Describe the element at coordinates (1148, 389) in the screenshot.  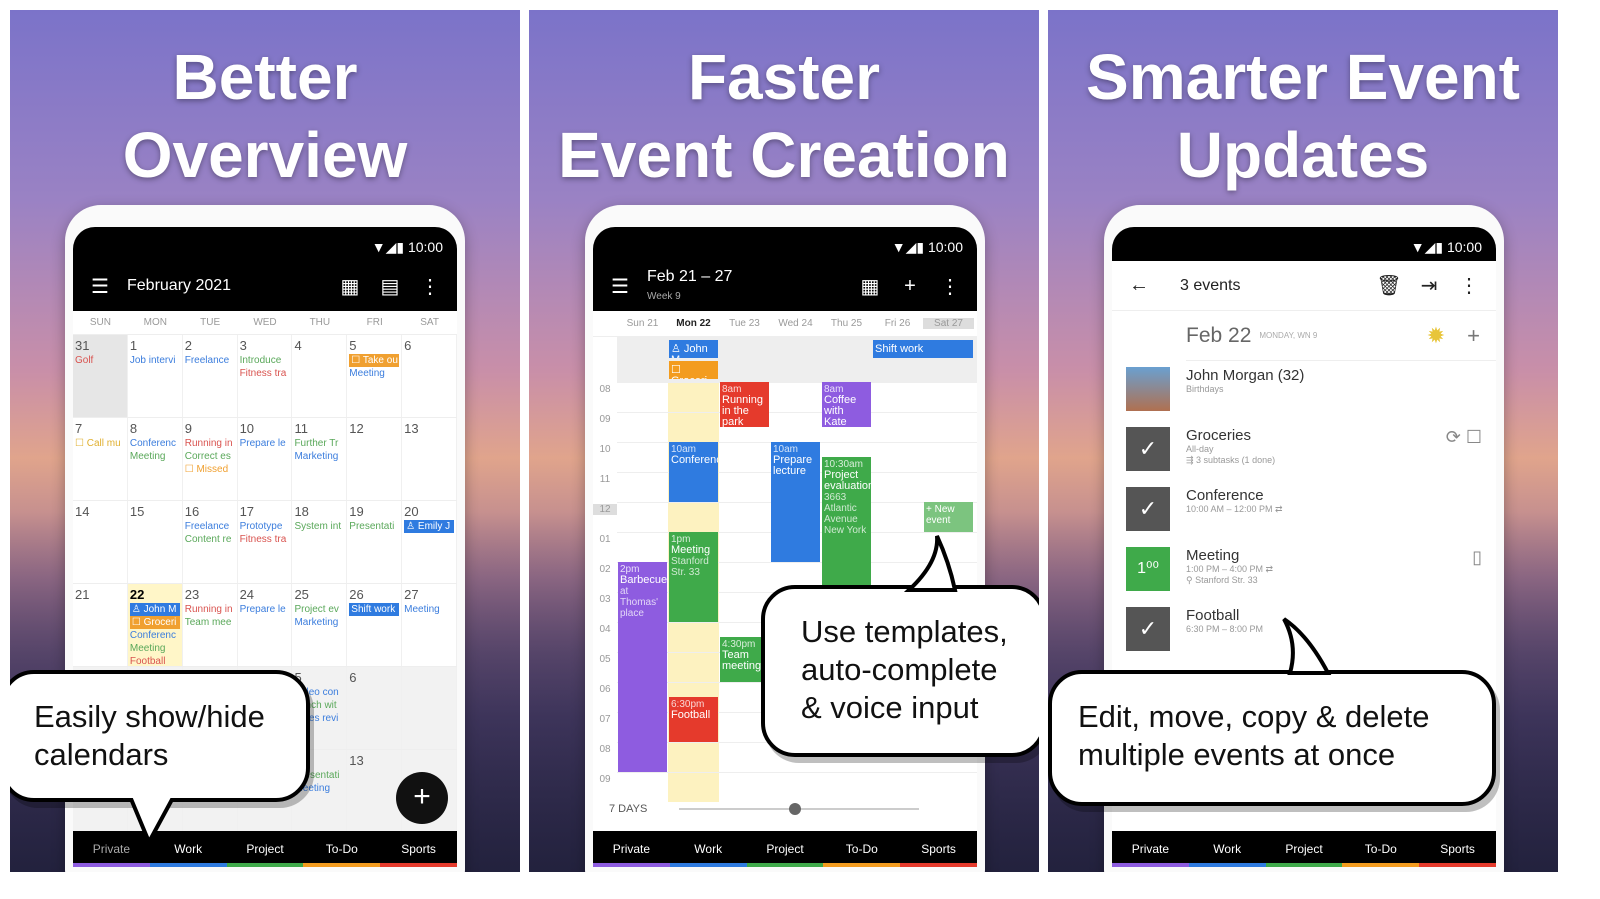
I see `event-photo` at that location.